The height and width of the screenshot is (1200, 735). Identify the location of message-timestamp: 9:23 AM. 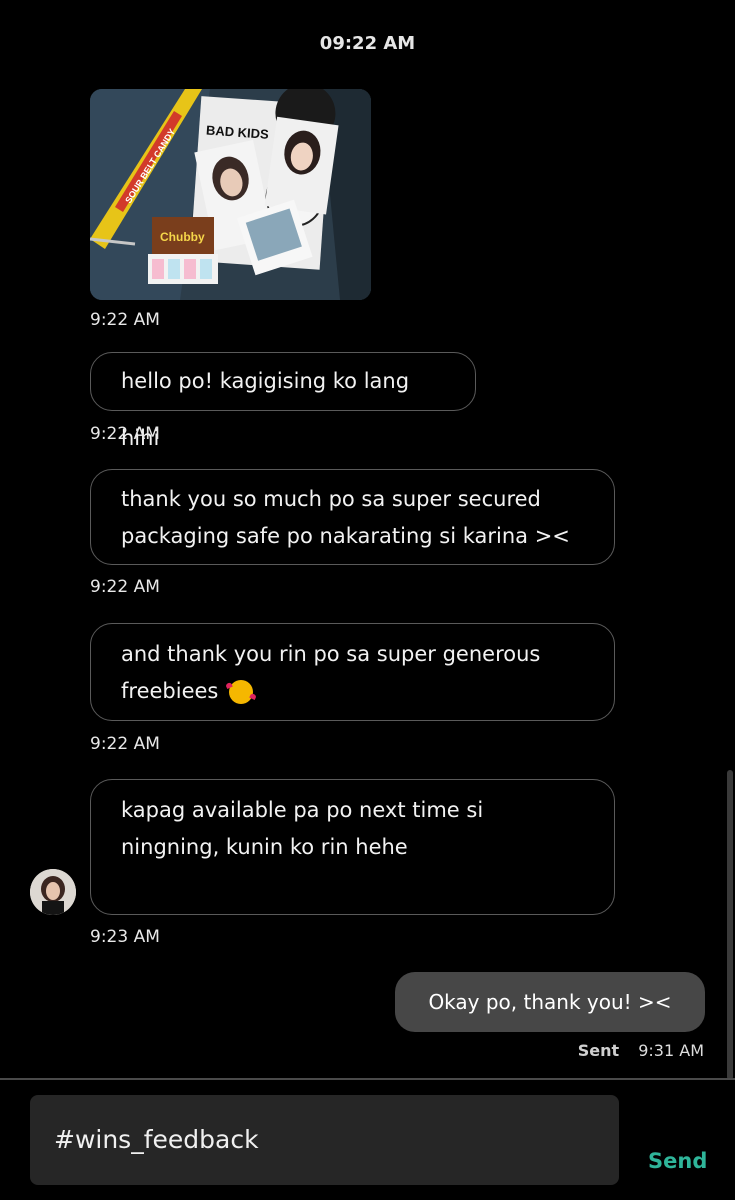
(125, 937).